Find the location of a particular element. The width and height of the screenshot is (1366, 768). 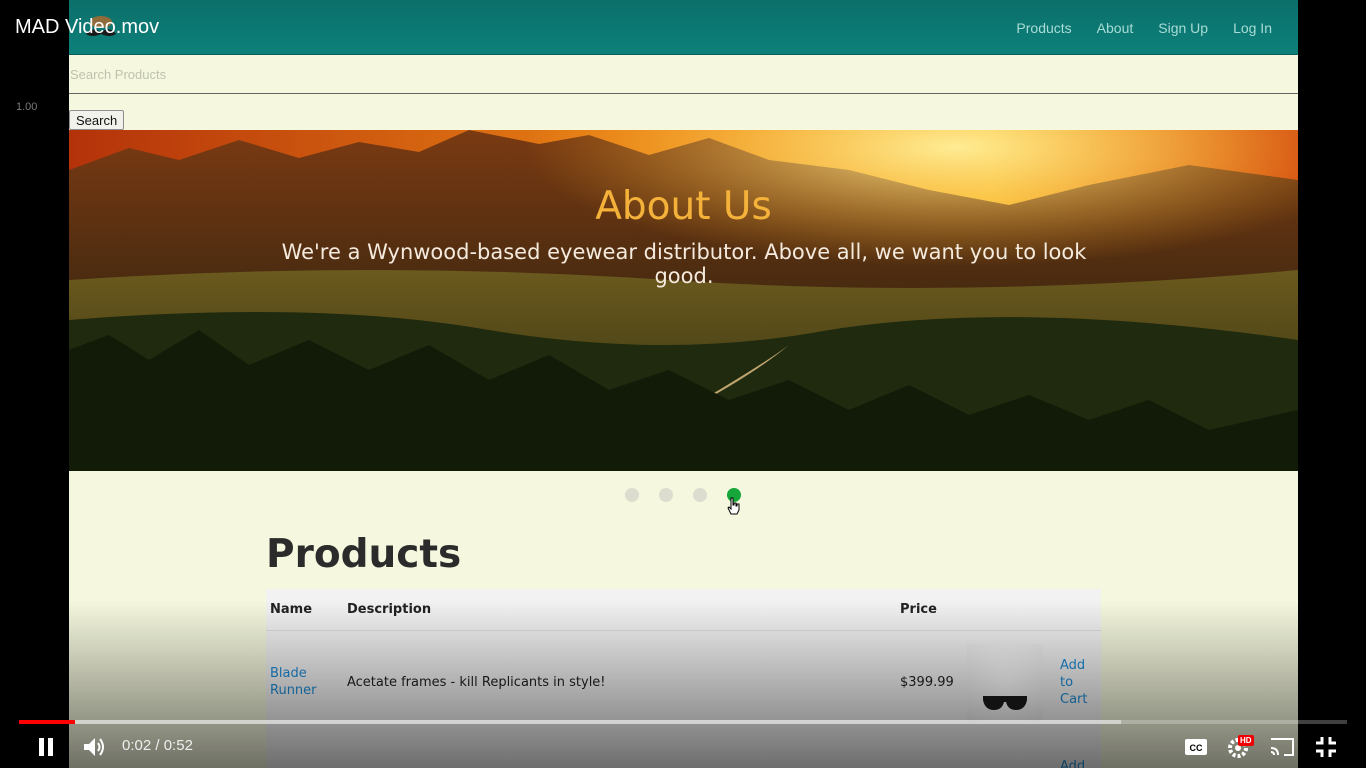

product-image is located at coordinates (1005, 684).